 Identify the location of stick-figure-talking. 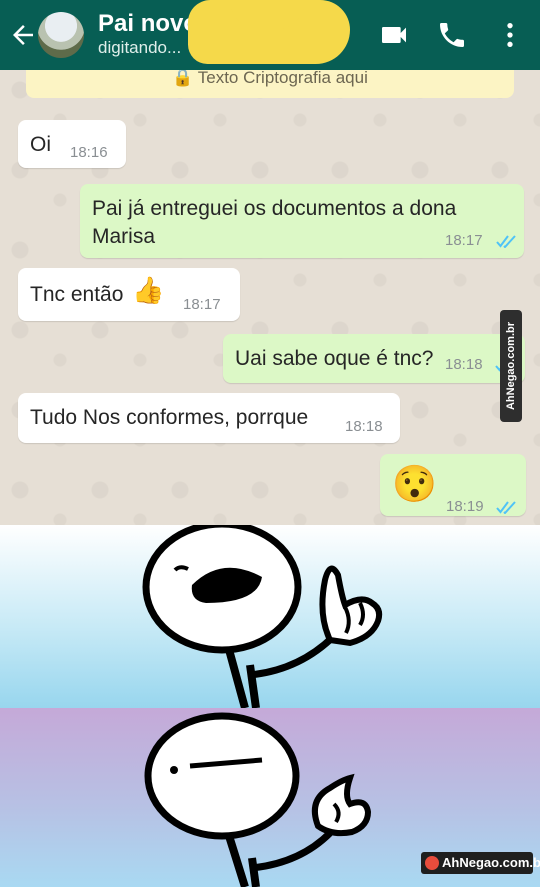
(262, 616).